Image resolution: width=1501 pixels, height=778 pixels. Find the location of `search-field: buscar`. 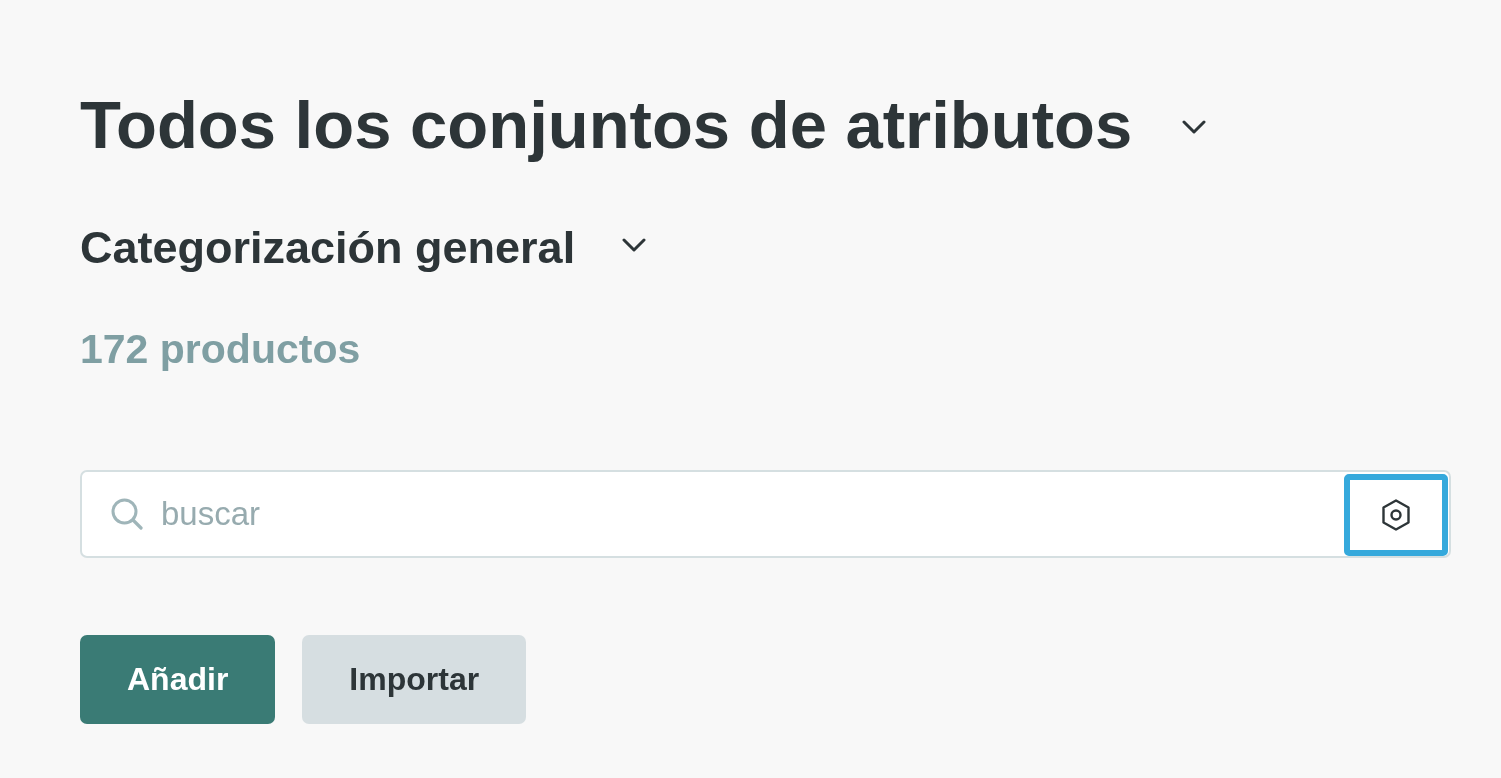

search-field: buscar is located at coordinates (765, 514).